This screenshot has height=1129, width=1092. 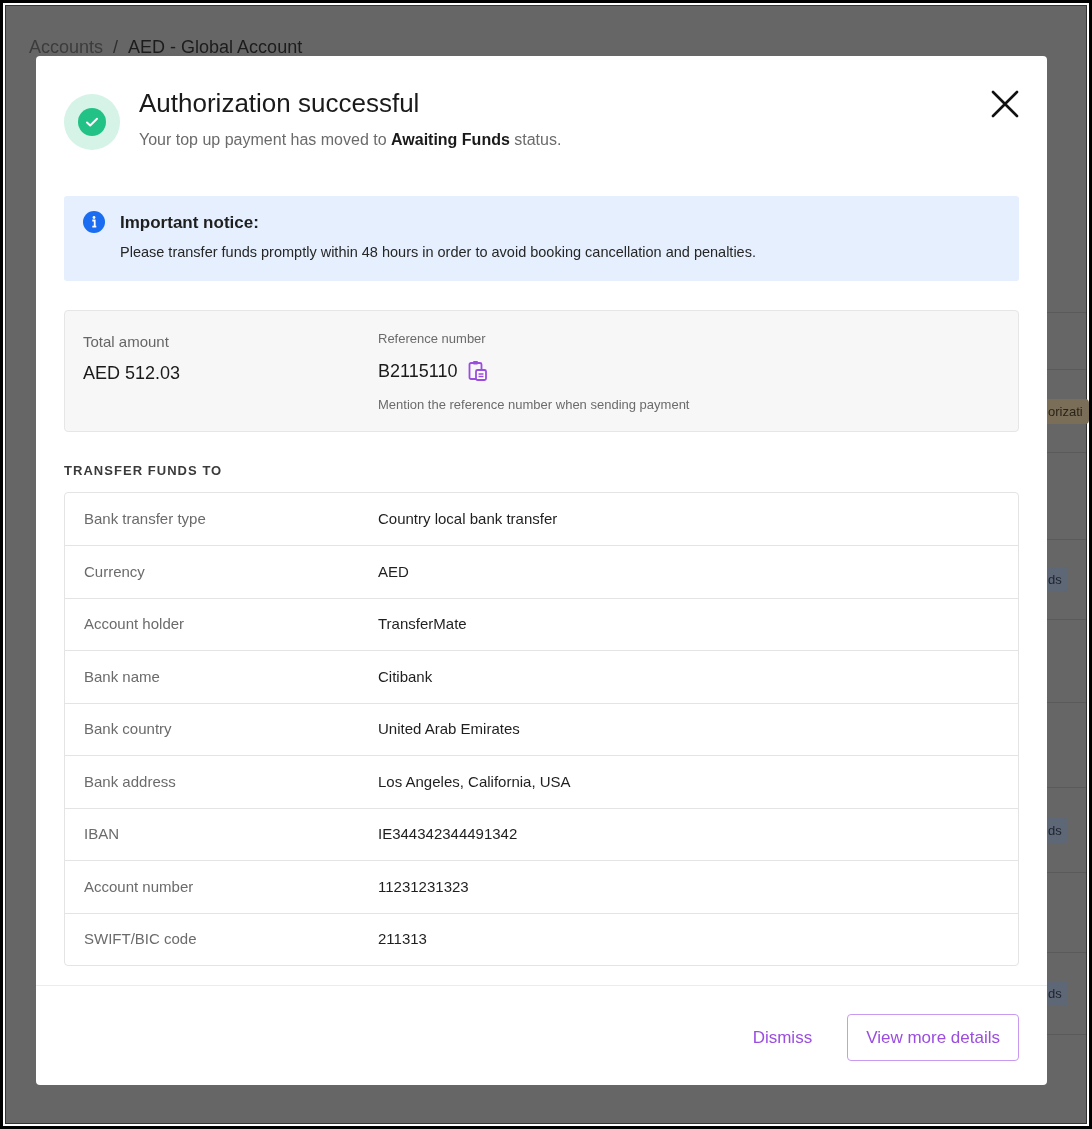 What do you see at coordinates (1005, 104) in the screenshot?
I see `close-button` at bounding box center [1005, 104].